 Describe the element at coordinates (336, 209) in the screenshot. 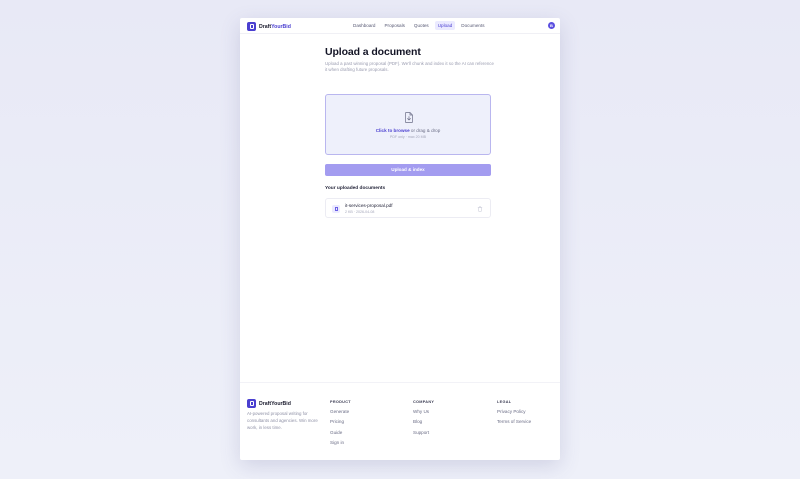

I see `file-icon` at that location.